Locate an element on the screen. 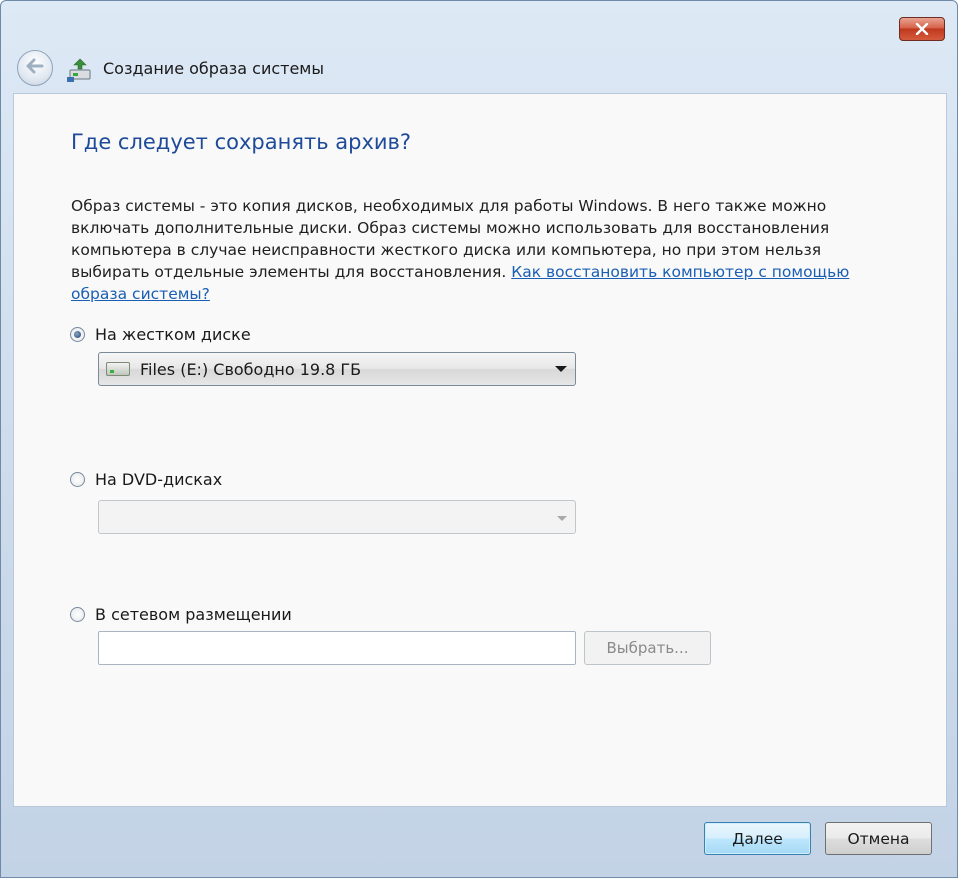  dvd-drive-select is located at coordinates (337, 517).